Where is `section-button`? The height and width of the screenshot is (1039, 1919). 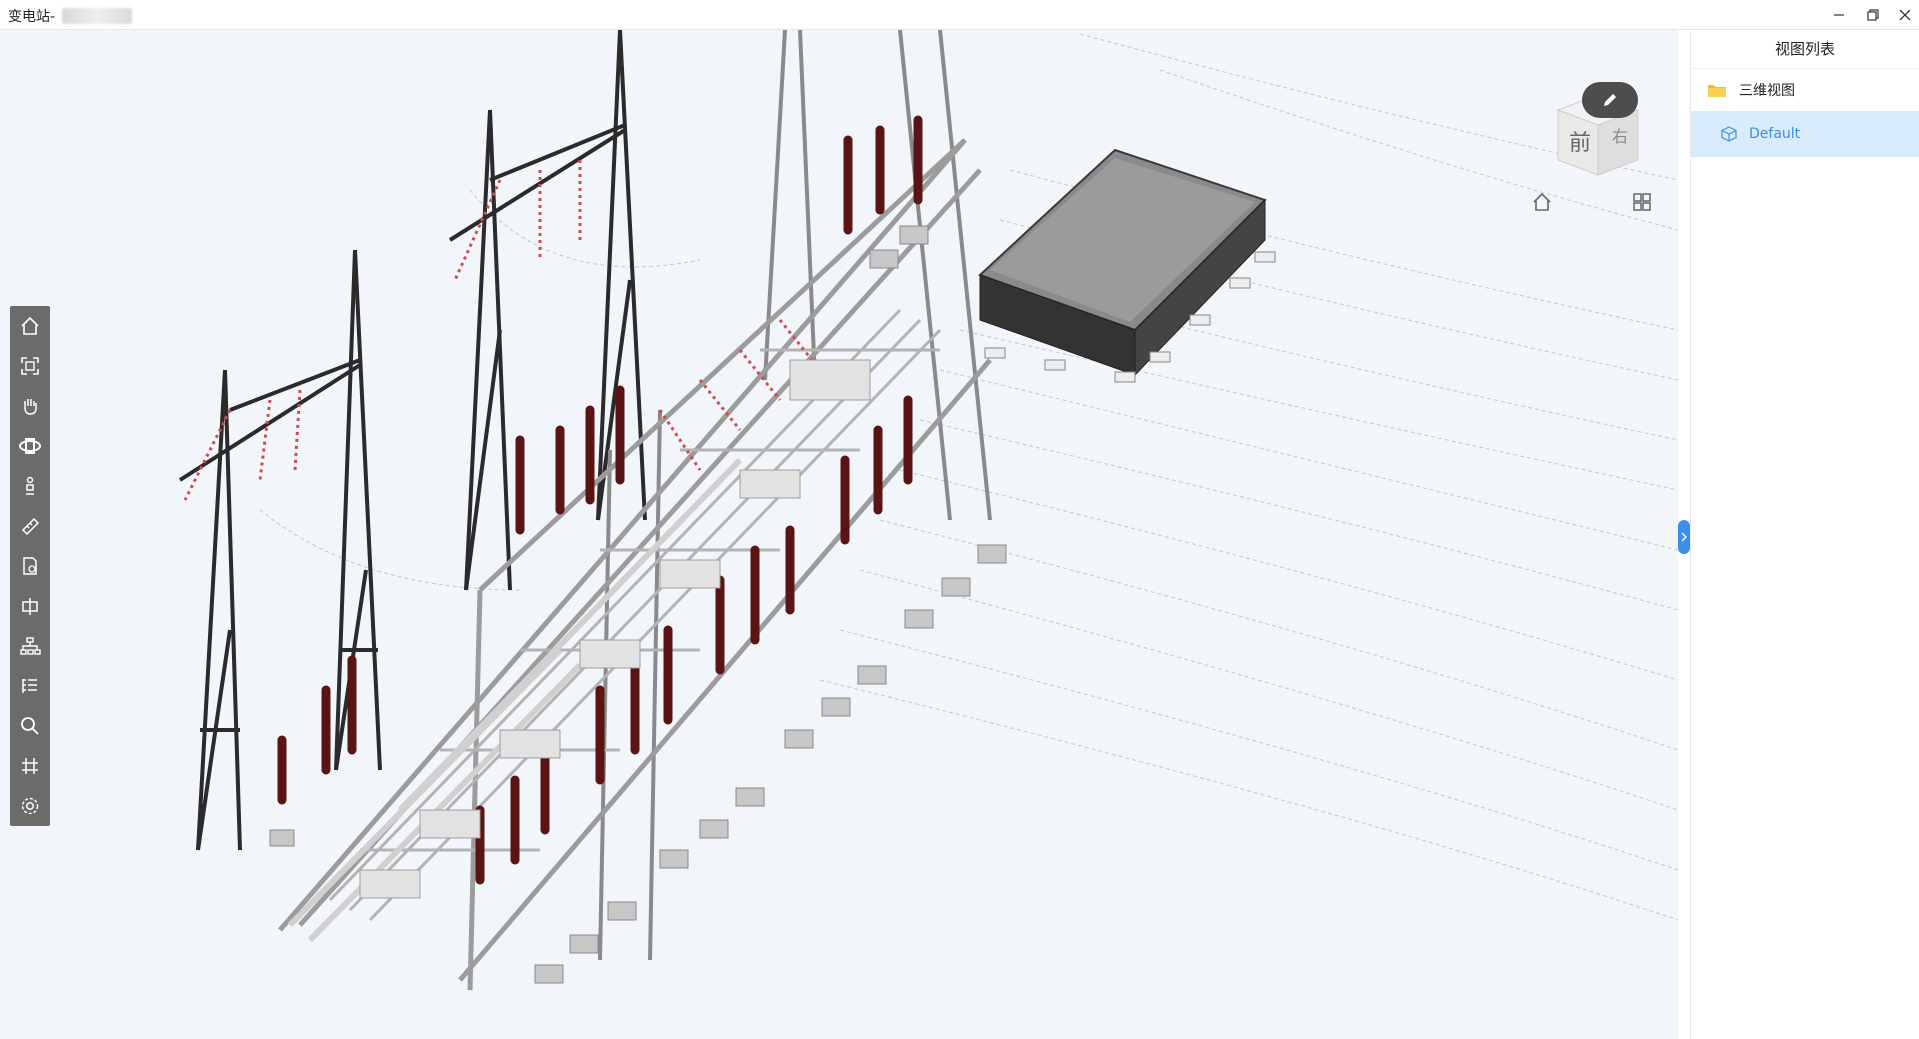 section-button is located at coordinates (30, 606).